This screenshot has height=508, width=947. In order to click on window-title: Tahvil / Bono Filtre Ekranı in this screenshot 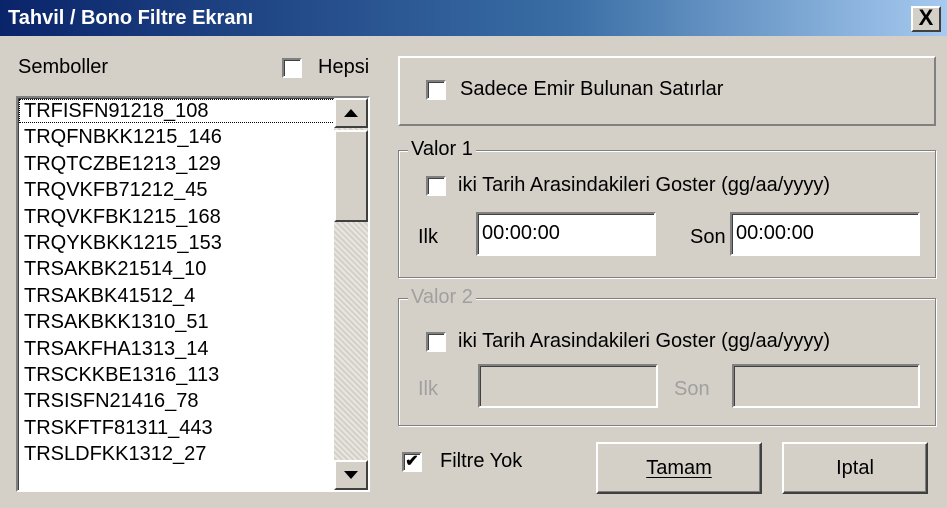, I will do `click(131, 17)`.